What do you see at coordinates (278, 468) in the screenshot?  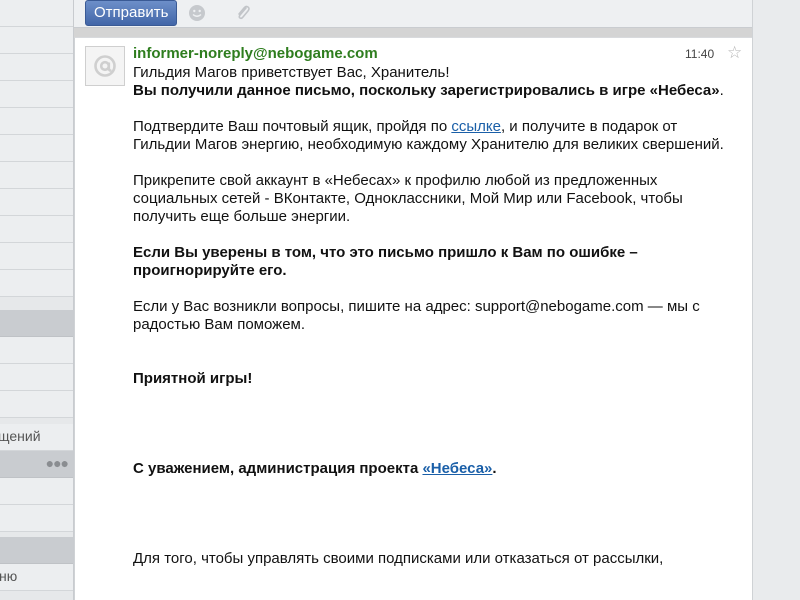 I see `signature-text: С уважением, администрация проекта` at bounding box center [278, 468].